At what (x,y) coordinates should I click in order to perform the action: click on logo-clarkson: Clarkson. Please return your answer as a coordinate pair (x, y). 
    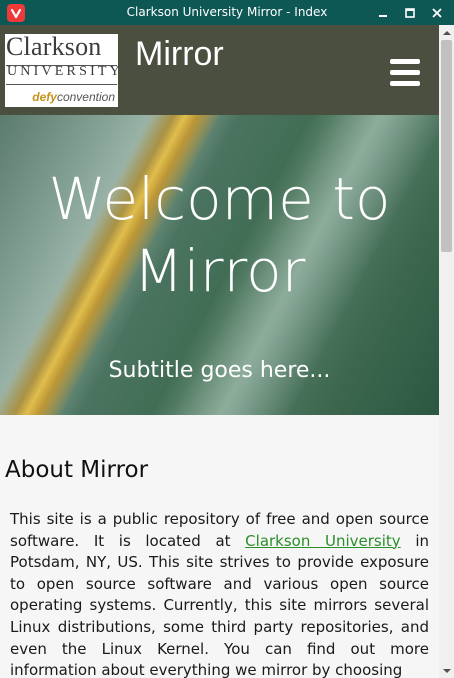
    Looking at the image, I should click on (54, 46).